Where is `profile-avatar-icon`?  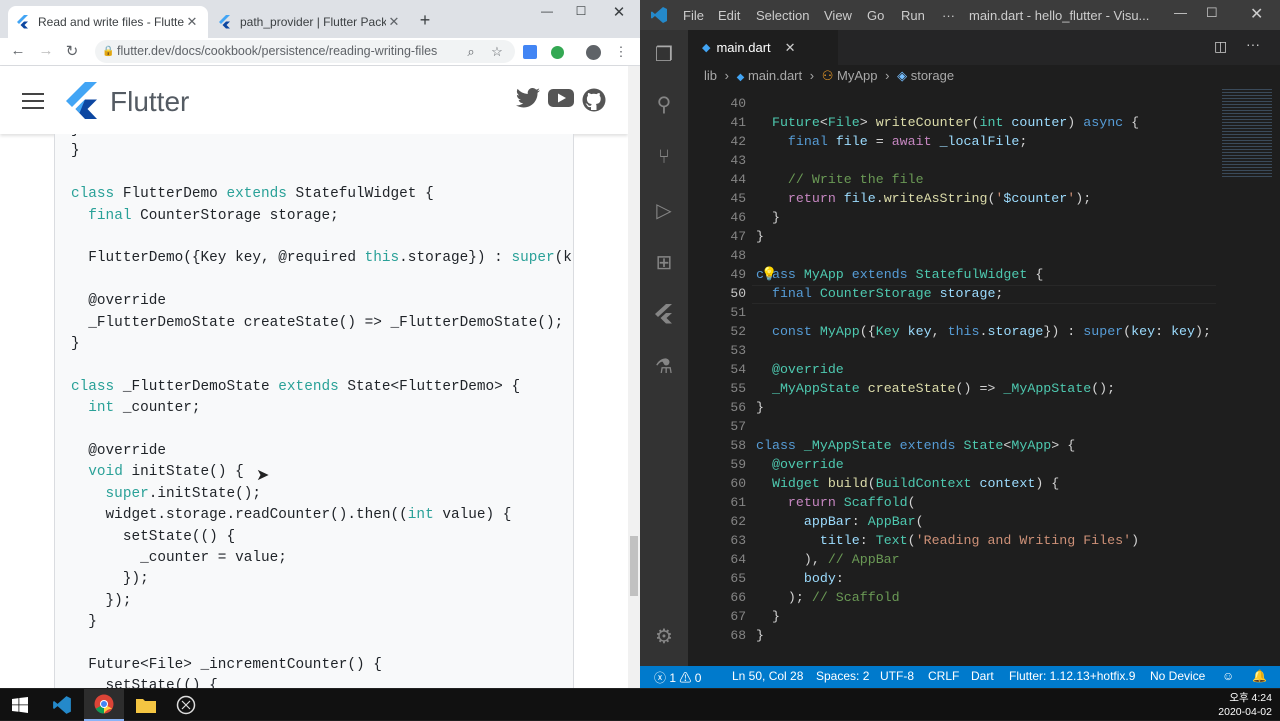
profile-avatar-icon is located at coordinates (593, 52).